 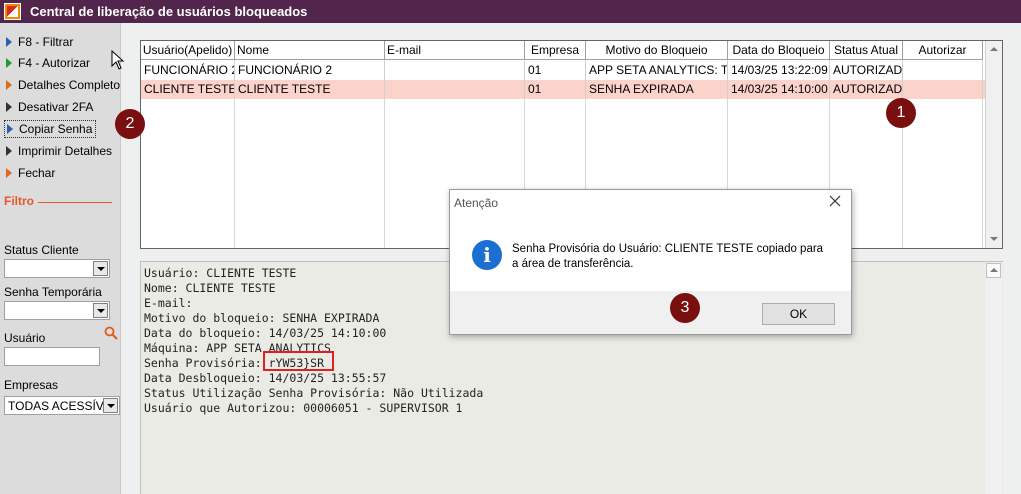 I want to click on search-icon, so click(x=111, y=333).